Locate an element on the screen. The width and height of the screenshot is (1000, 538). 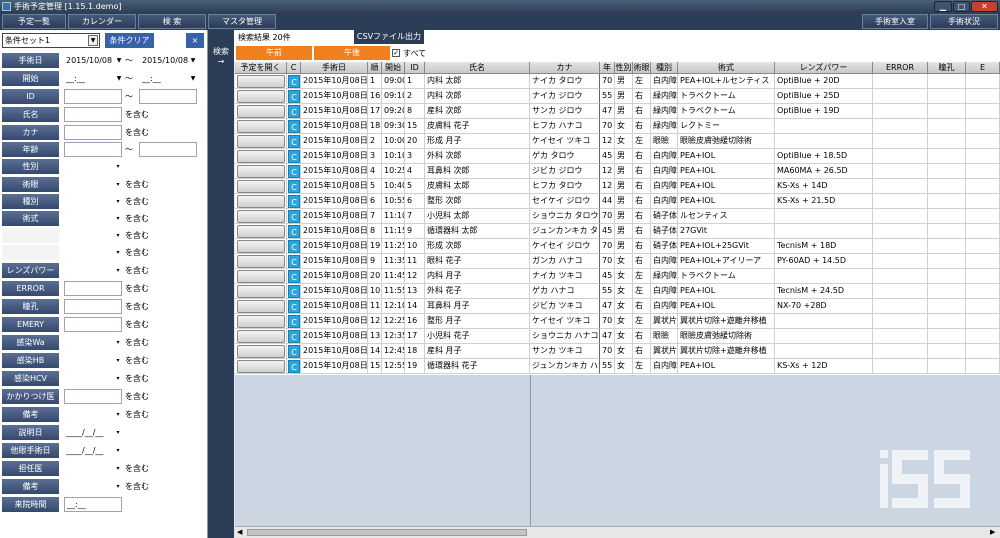
column-header: ID is located at coordinates (415, 68).